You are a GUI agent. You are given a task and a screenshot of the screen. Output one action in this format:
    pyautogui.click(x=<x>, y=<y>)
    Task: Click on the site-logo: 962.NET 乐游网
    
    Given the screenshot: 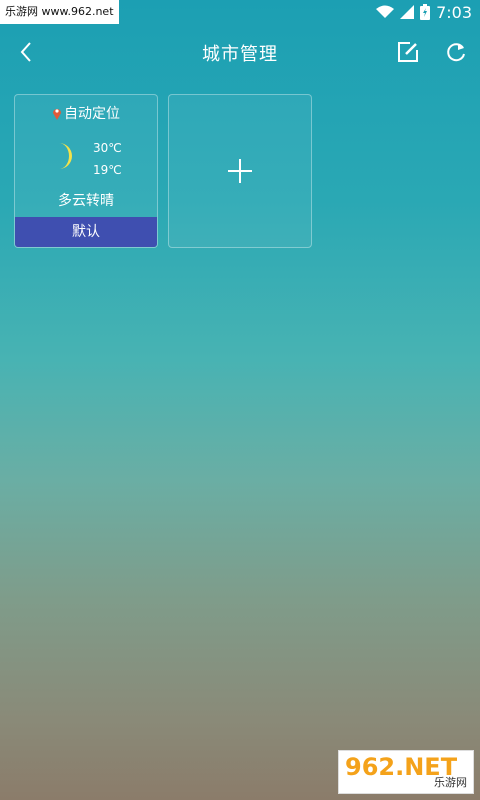 What is the action you would take?
    pyautogui.click(x=406, y=772)
    